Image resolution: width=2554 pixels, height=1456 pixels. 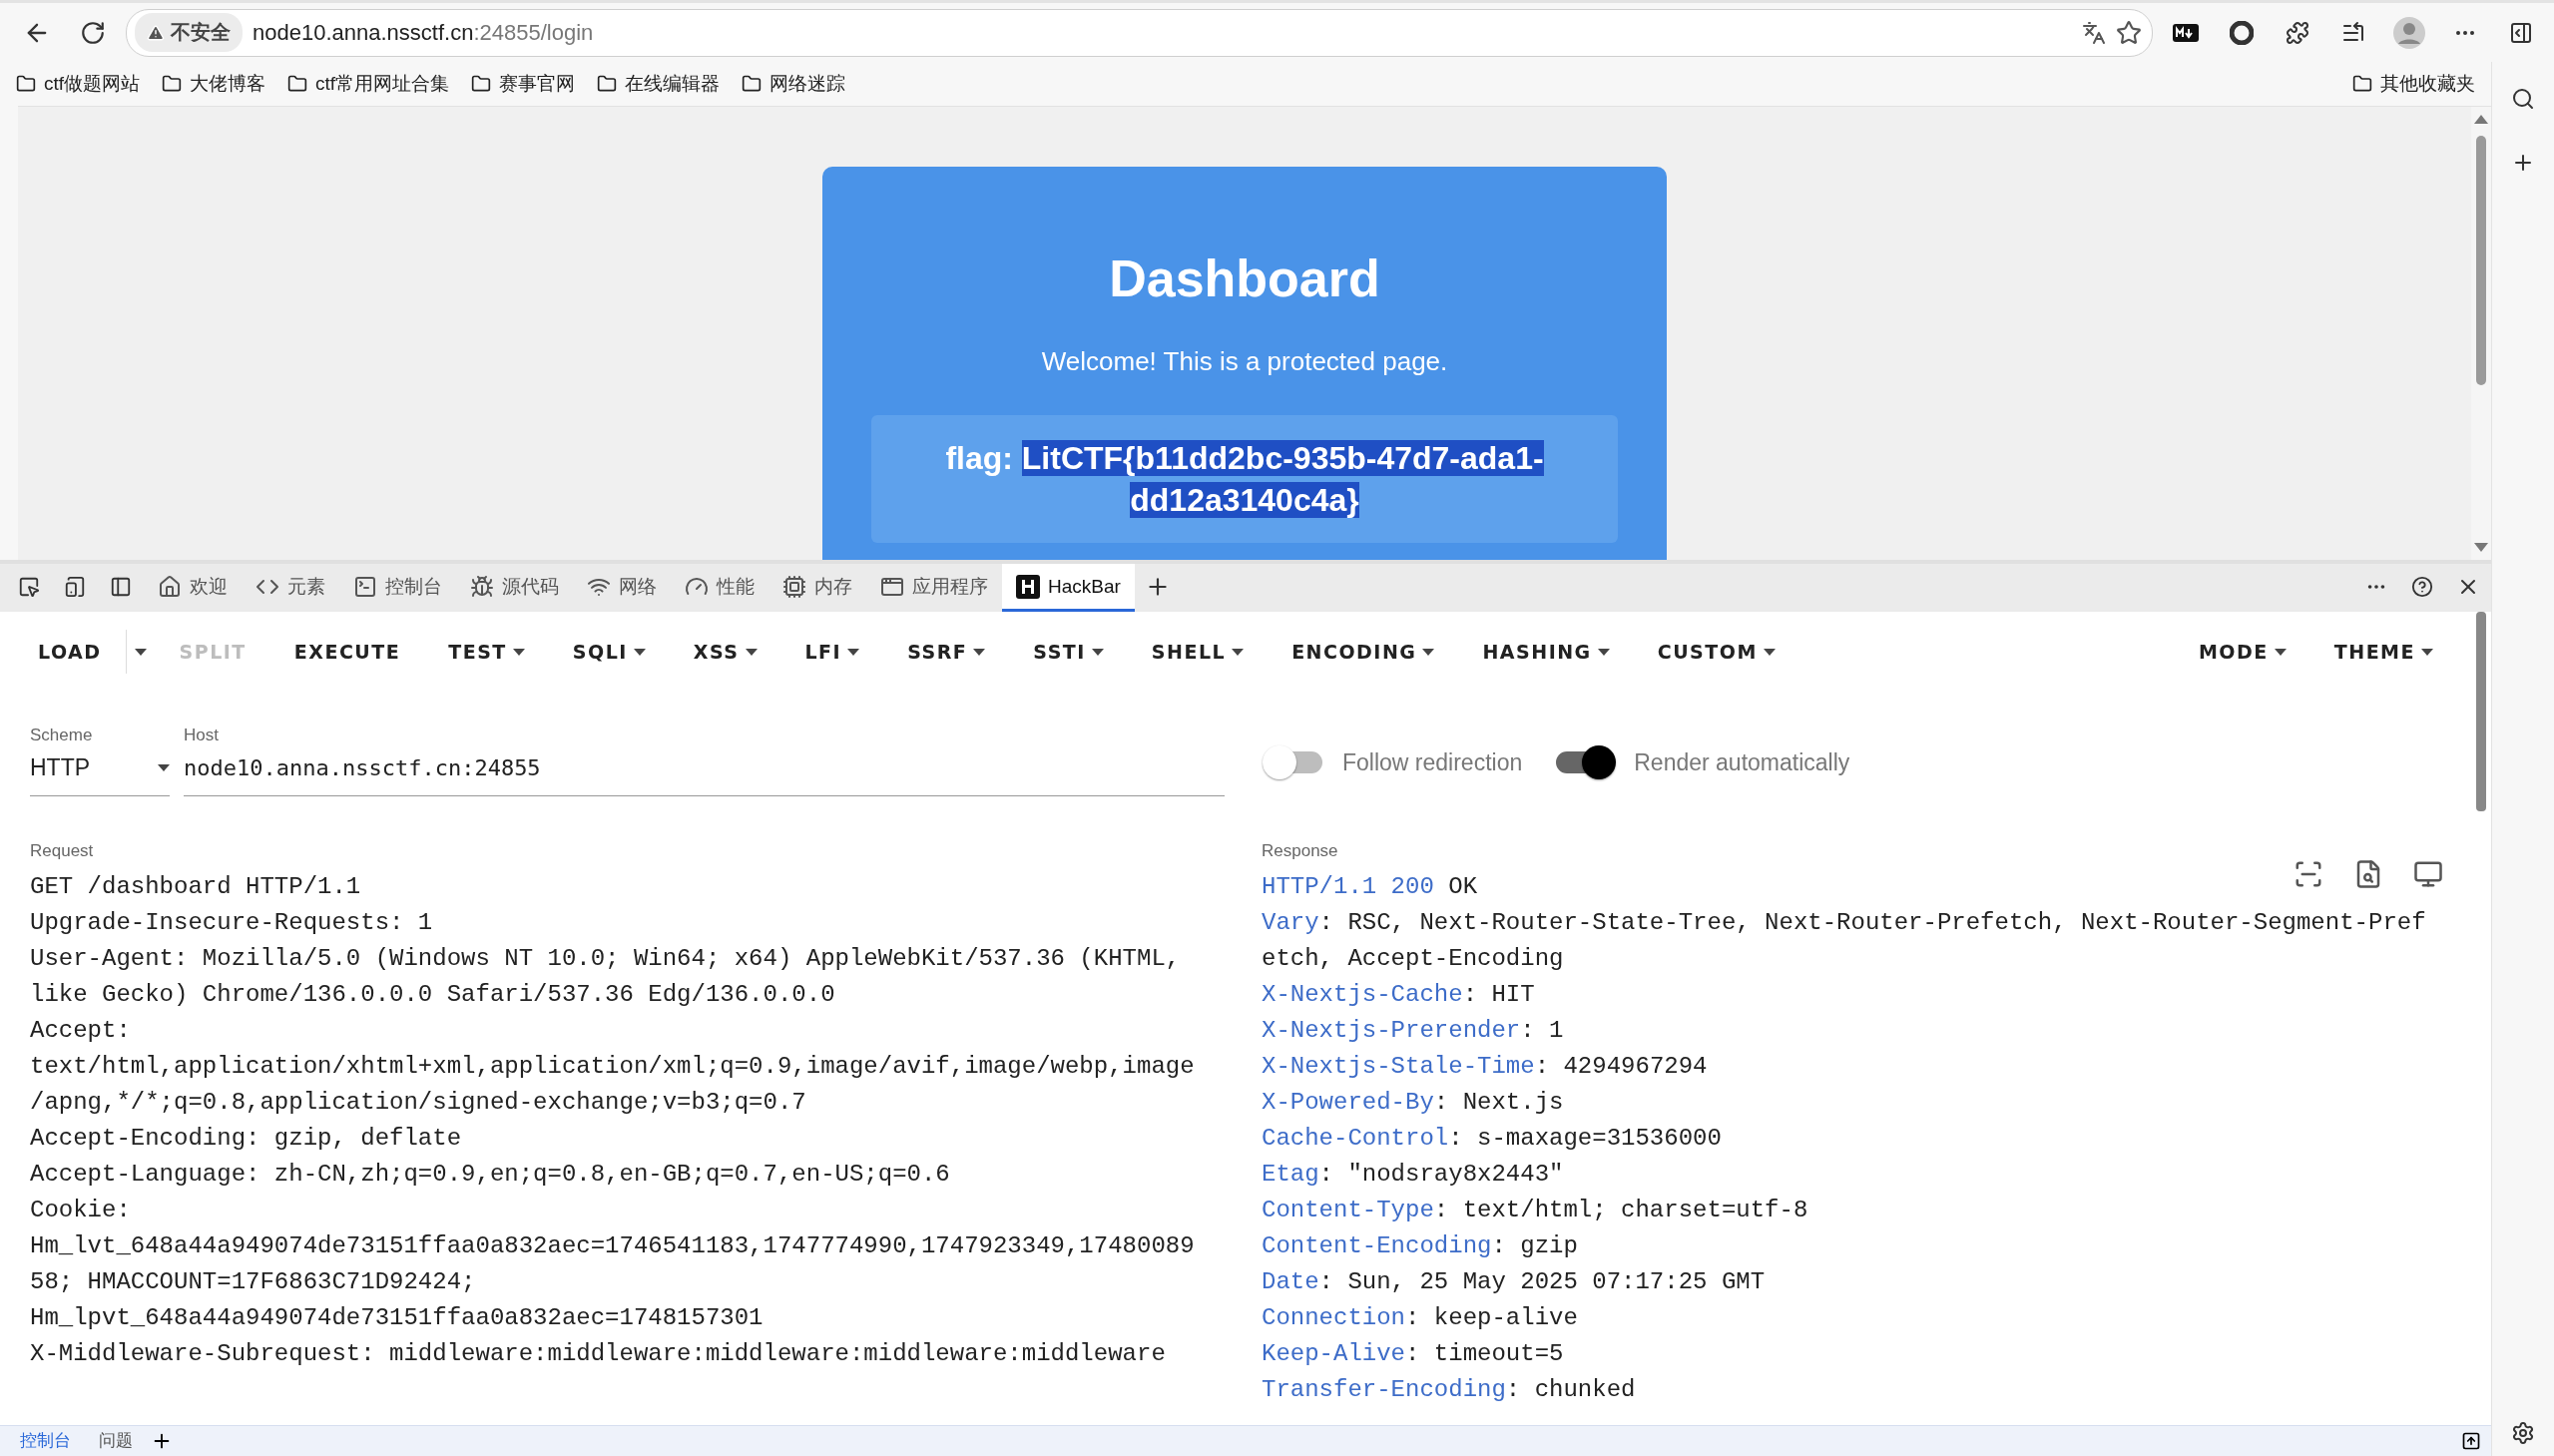 I want to click on markdown-extension-icon, so click(x=2186, y=32).